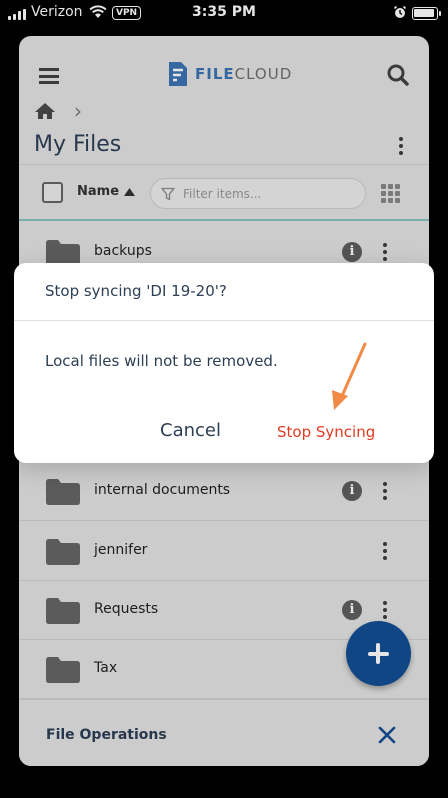 This screenshot has height=798, width=448. Describe the element at coordinates (136, 291) in the screenshot. I see `dialog-title: Stop syncing 'DI 19-20'?` at that location.